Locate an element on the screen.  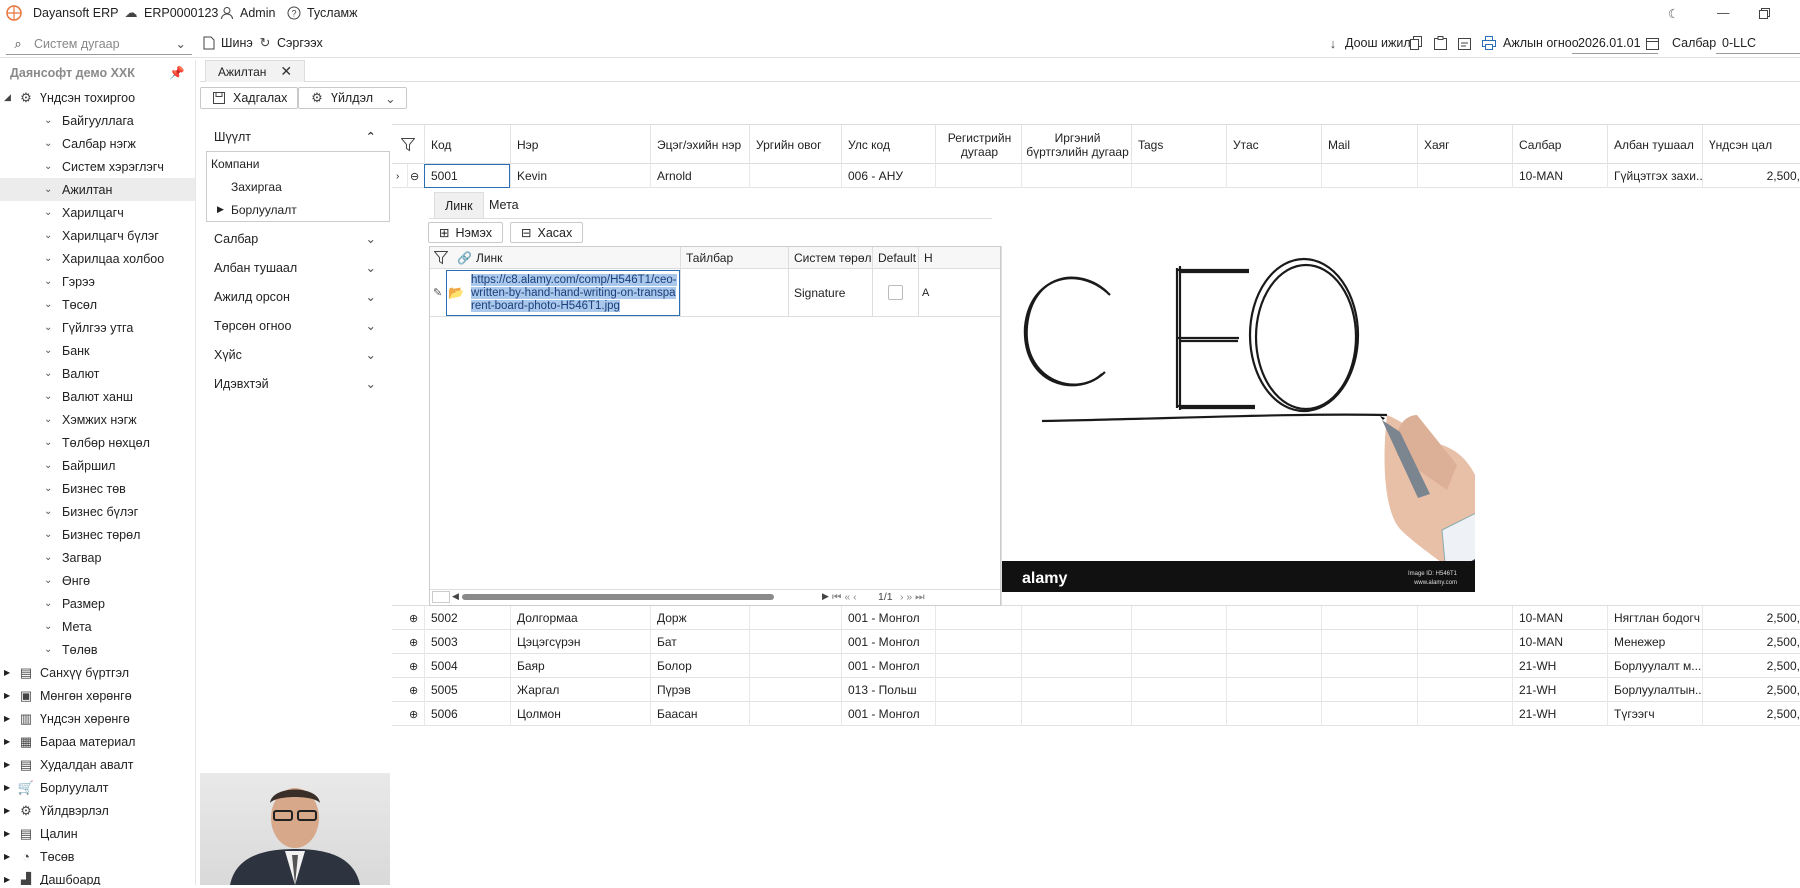
tab-link: Линк is located at coordinates (459, 205).